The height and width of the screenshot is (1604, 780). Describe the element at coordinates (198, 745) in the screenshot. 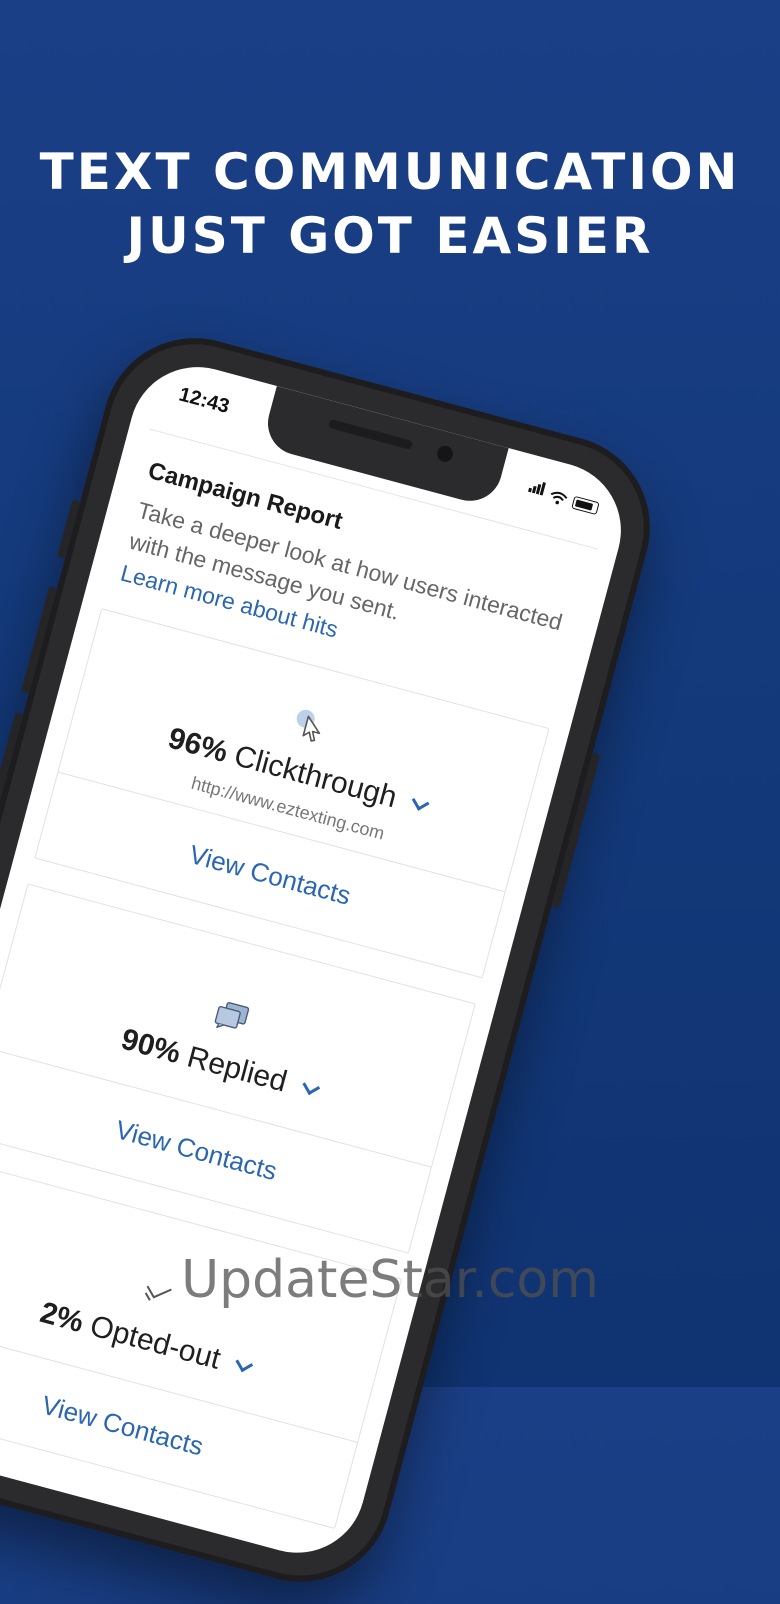

I see `metric-percent: 96%` at that location.